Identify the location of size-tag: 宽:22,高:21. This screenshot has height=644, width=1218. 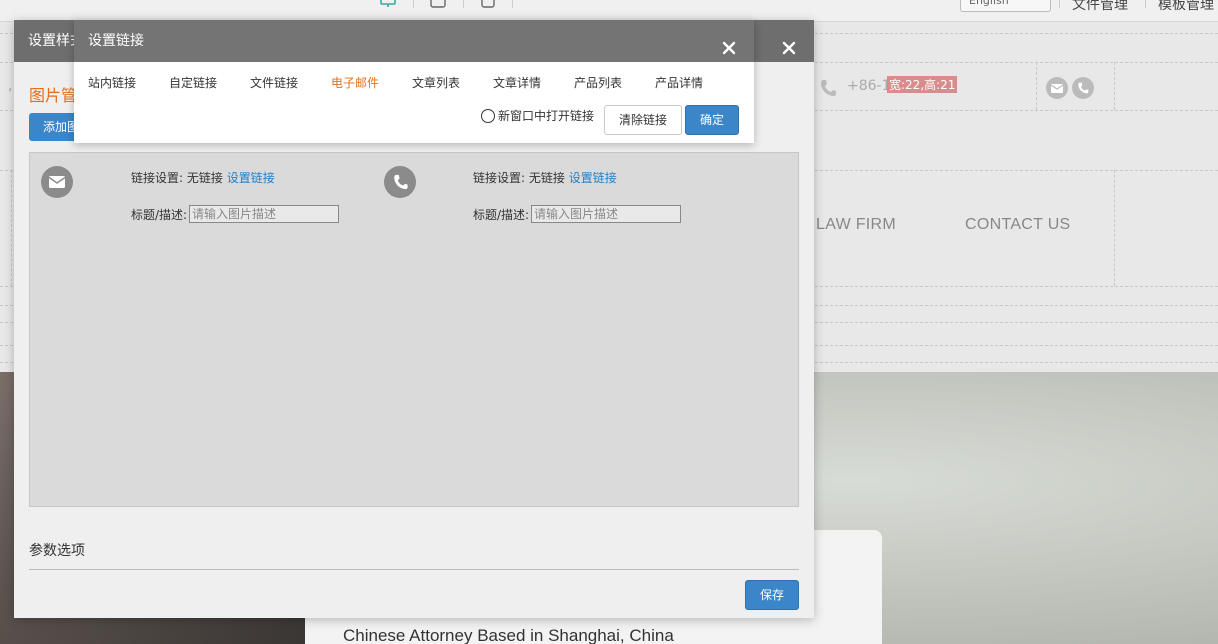
(922, 84).